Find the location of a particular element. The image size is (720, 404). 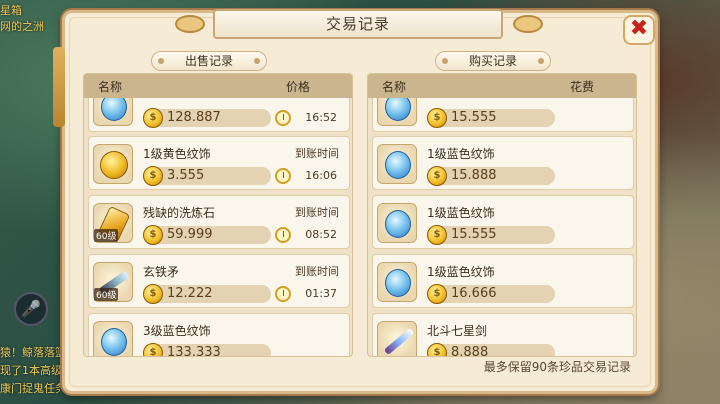

gold-pattern-icon is located at coordinates (114, 165).